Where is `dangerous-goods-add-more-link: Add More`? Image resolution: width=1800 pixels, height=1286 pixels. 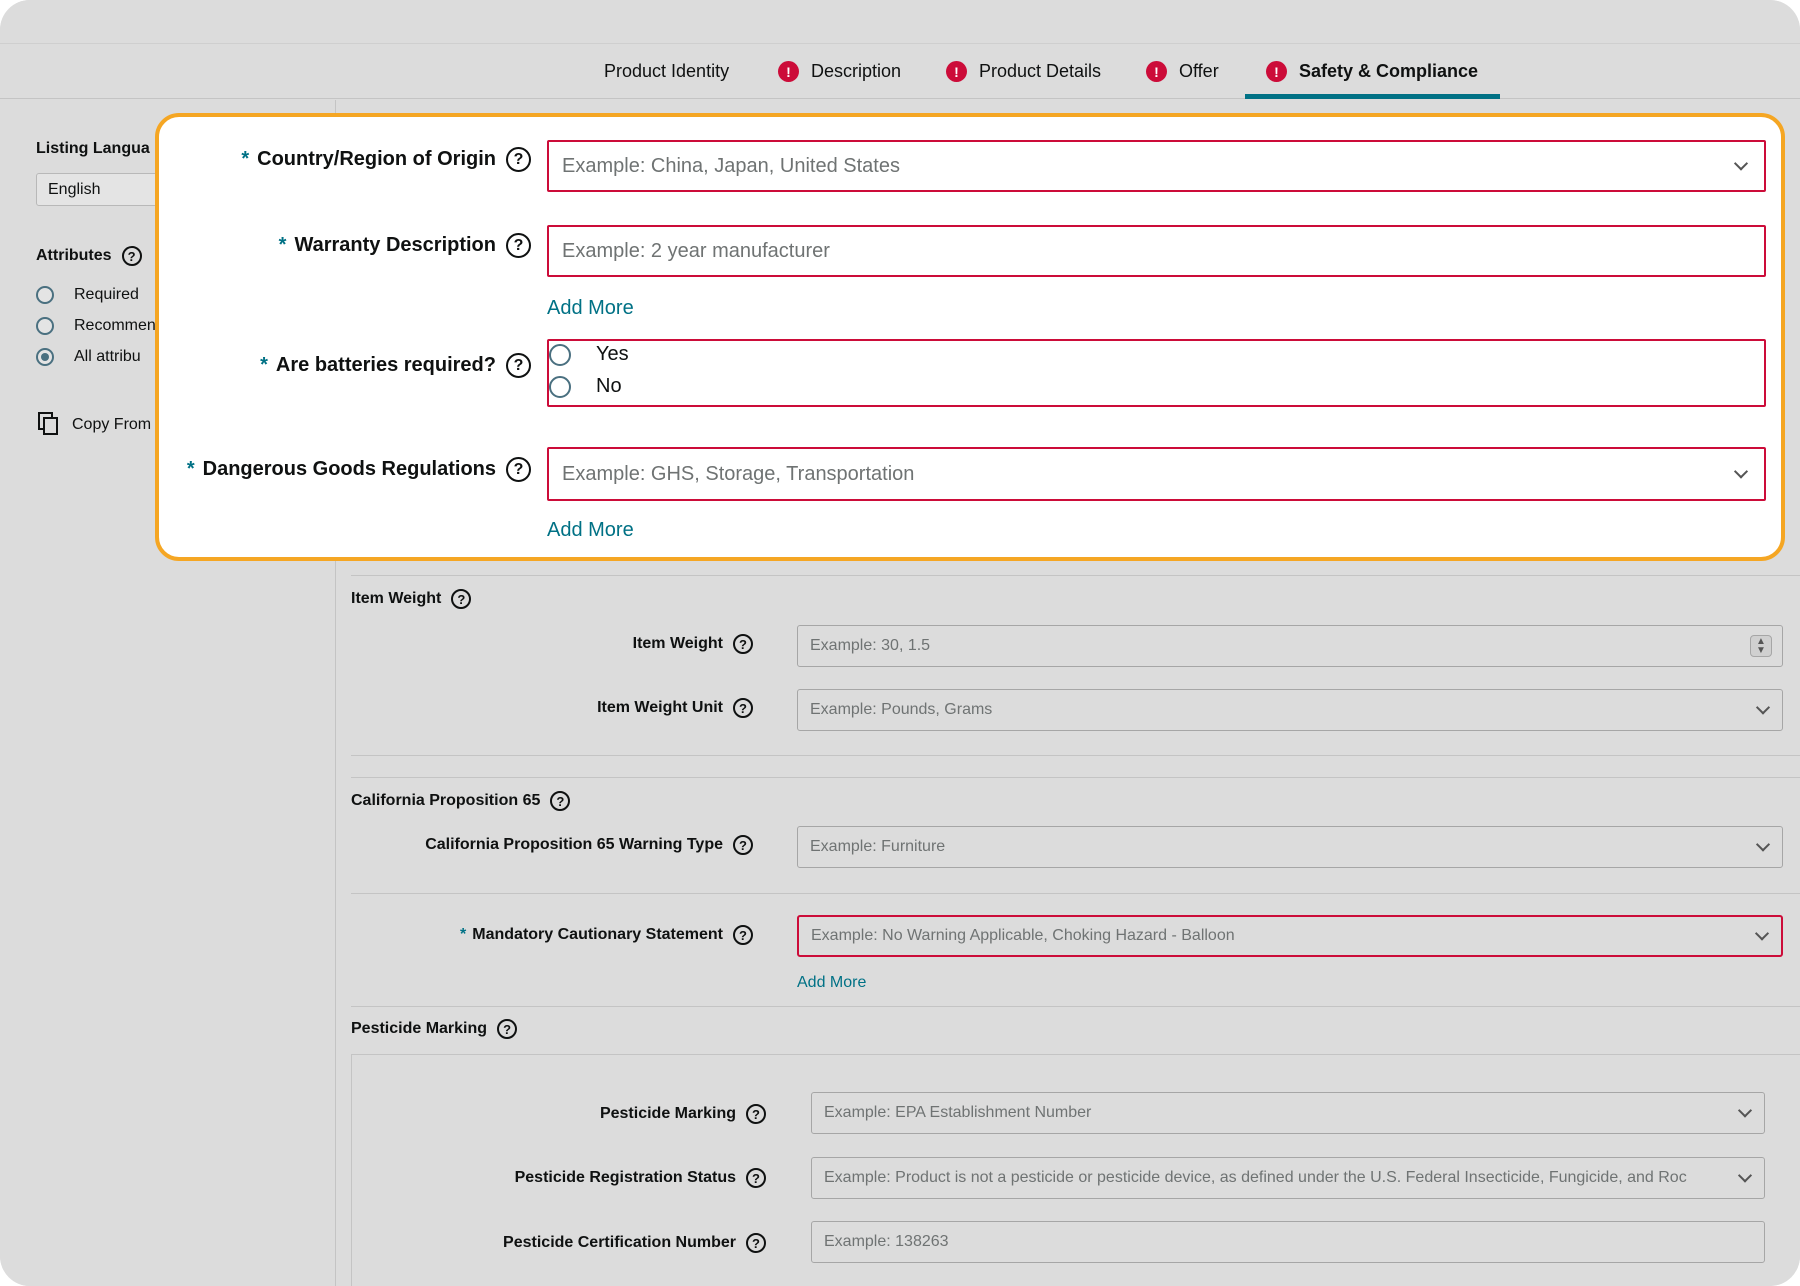 dangerous-goods-add-more-link: Add More is located at coordinates (590, 530).